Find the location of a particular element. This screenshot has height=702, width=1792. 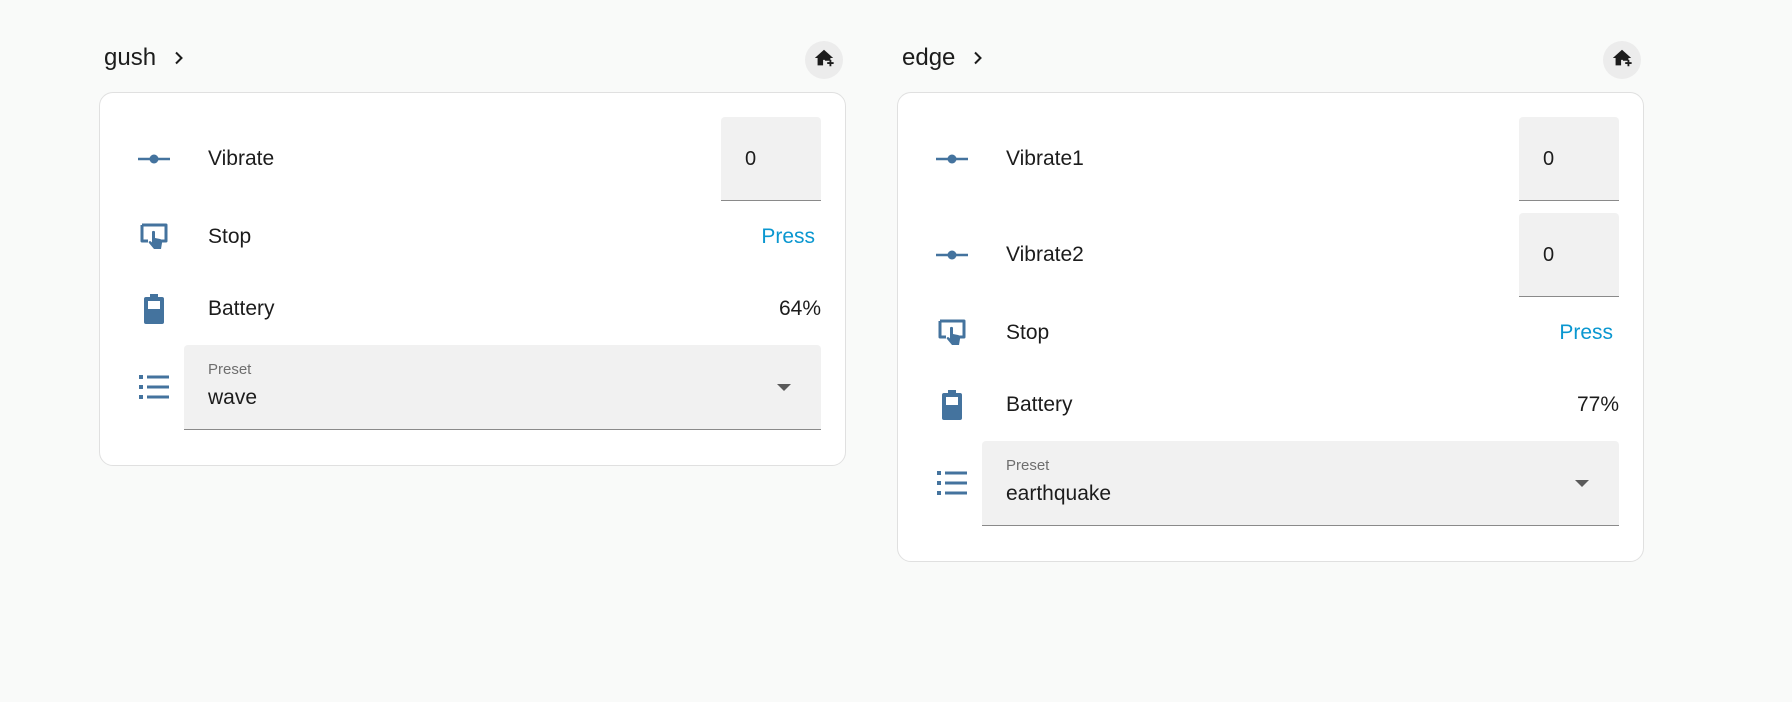

entity-row-vibrate2: Vibrate2 0 is located at coordinates (1270, 255).